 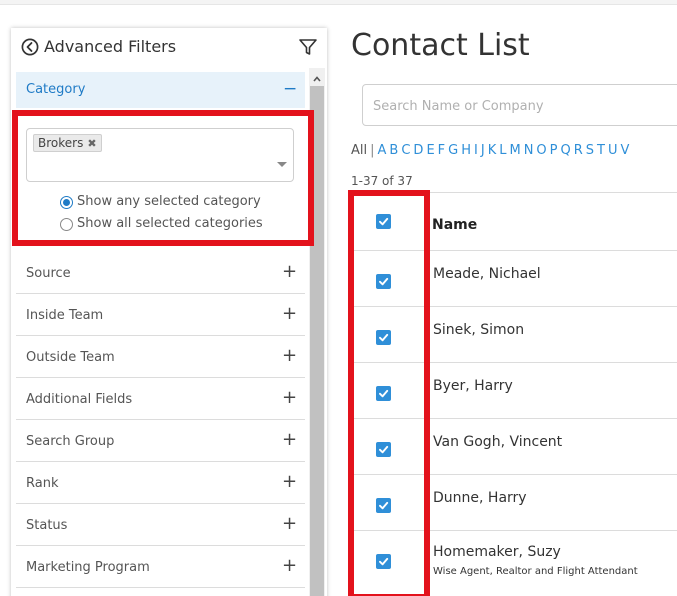 I want to click on alpha-letter: A, so click(x=382, y=150).